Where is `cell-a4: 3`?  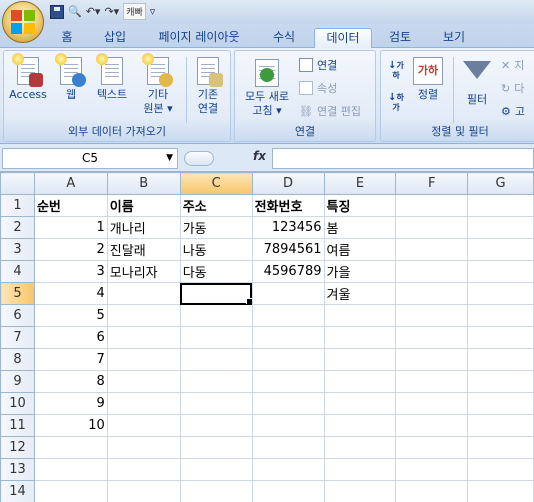 cell-a4: 3 is located at coordinates (70, 271).